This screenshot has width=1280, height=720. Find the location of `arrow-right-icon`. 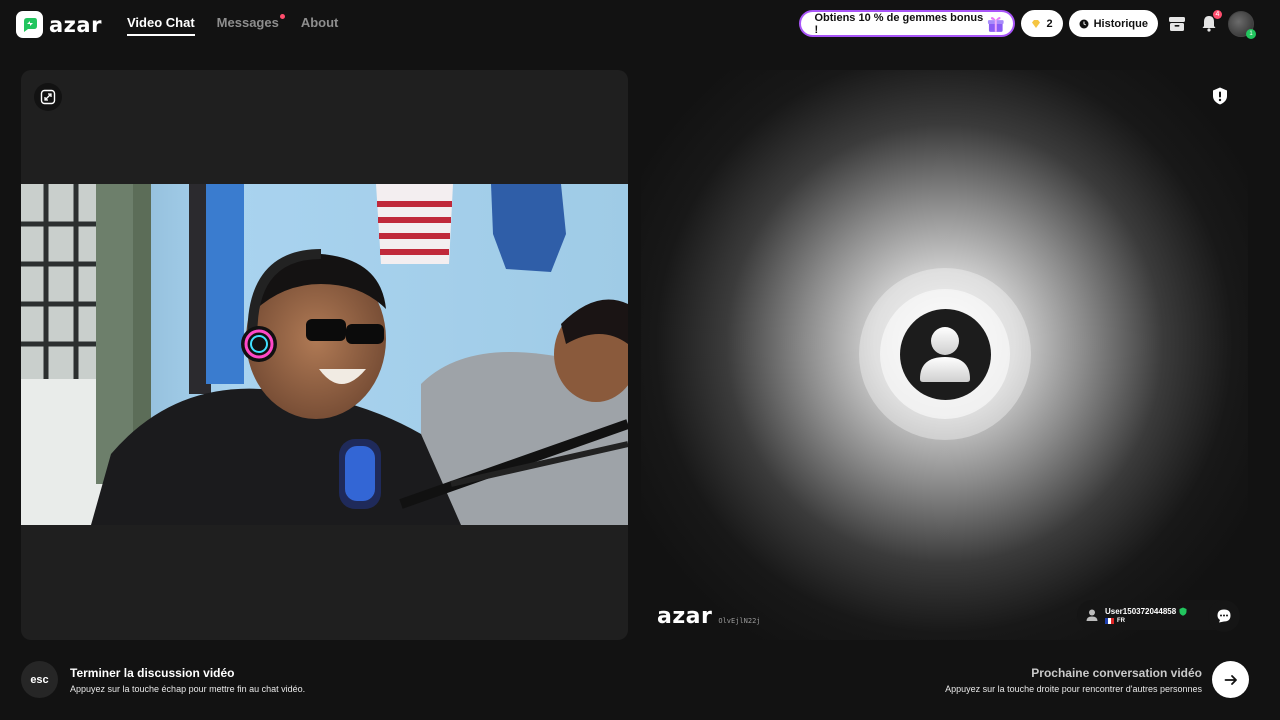

arrow-right-icon is located at coordinates (1230, 679).